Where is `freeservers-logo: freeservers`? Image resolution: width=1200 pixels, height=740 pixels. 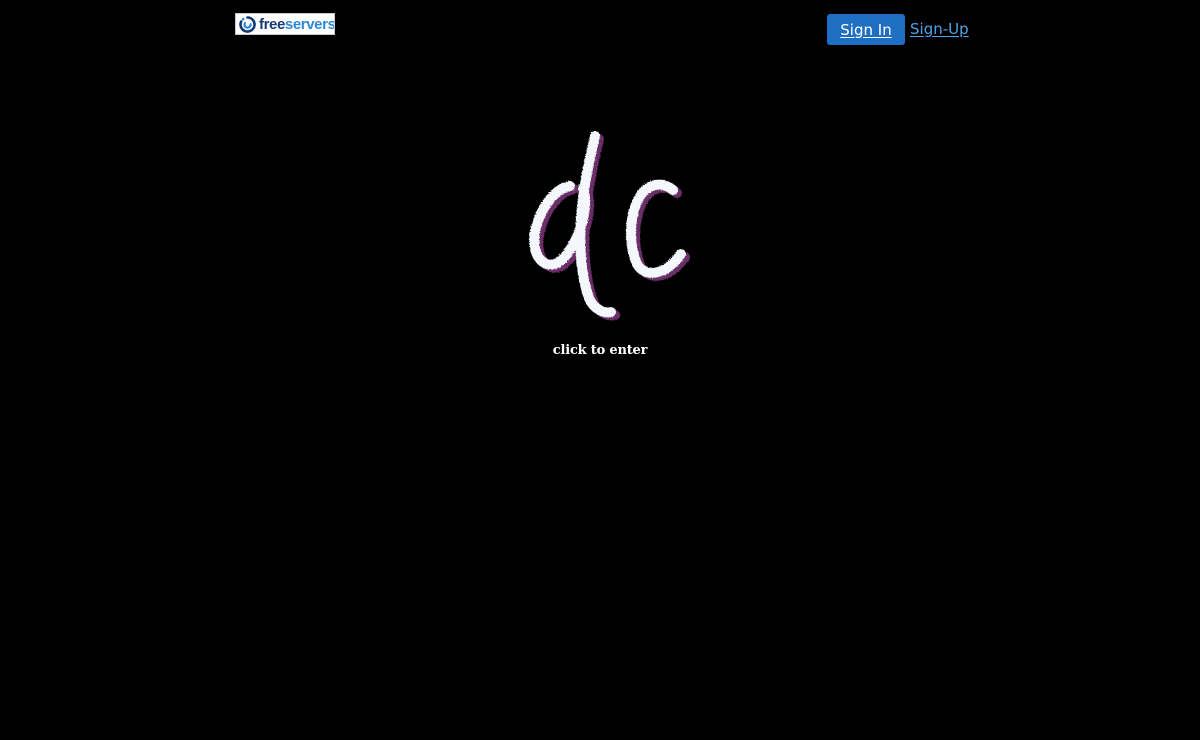
freeservers-logo: freeservers is located at coordinates (285, 24).